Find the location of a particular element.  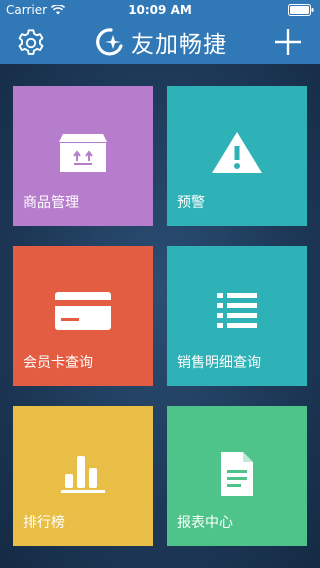

tile-member-card-query: 会员卡查询 is located at coordinates (83, 316).